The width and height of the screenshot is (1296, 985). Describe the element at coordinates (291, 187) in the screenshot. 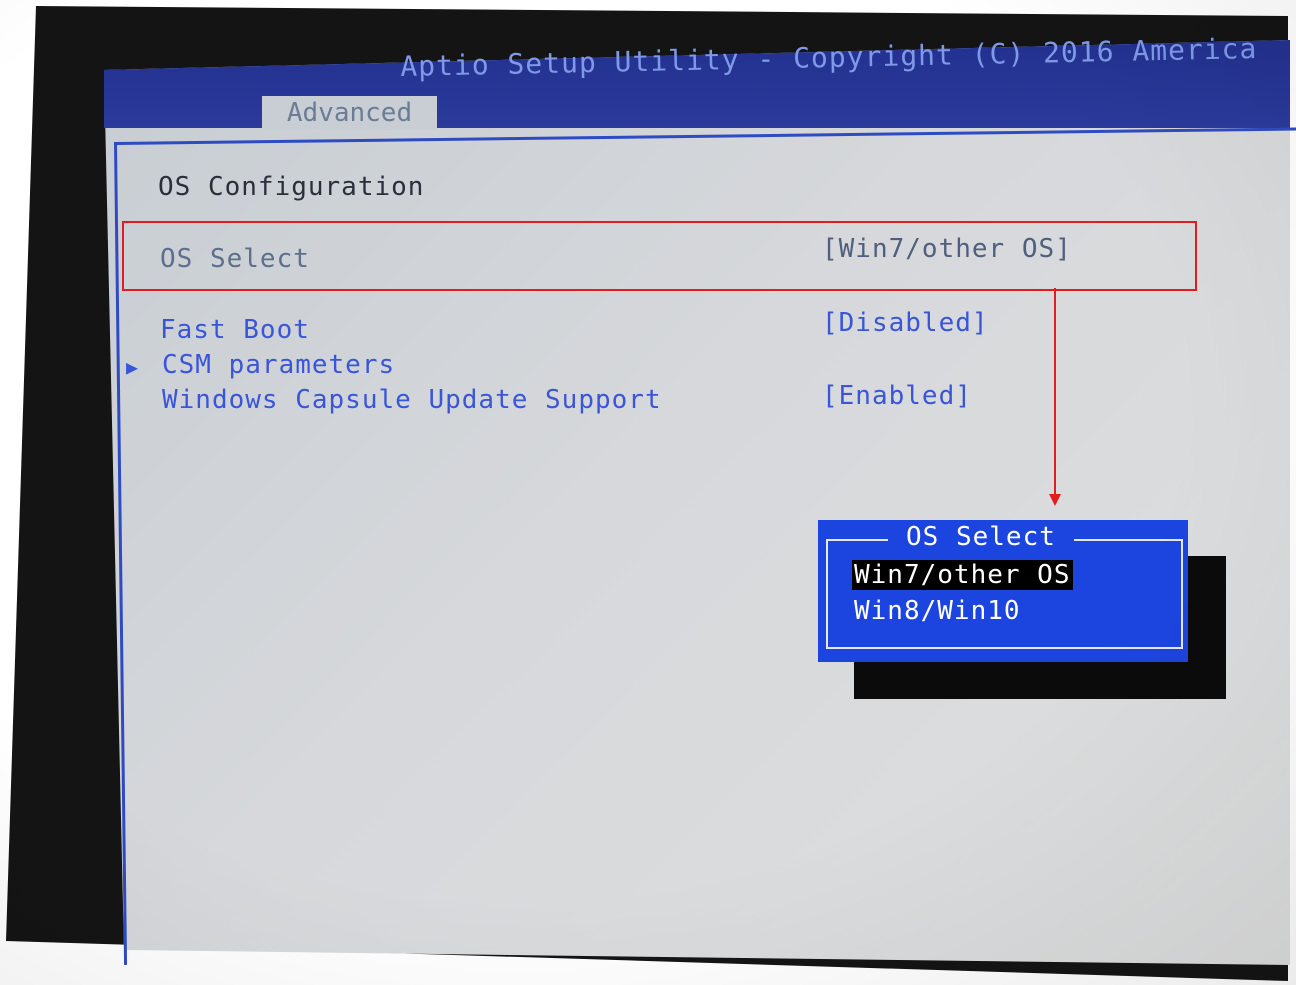

I see `section-heading: OS Configuration` at that location.